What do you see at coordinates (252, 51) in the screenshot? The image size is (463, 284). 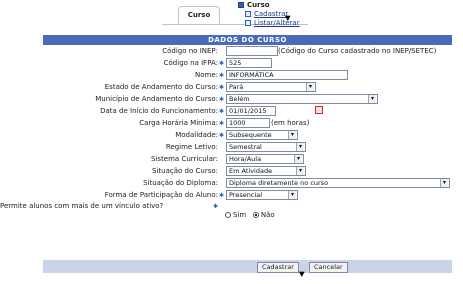 I see `inep-input` at bounding box center [252, 51].